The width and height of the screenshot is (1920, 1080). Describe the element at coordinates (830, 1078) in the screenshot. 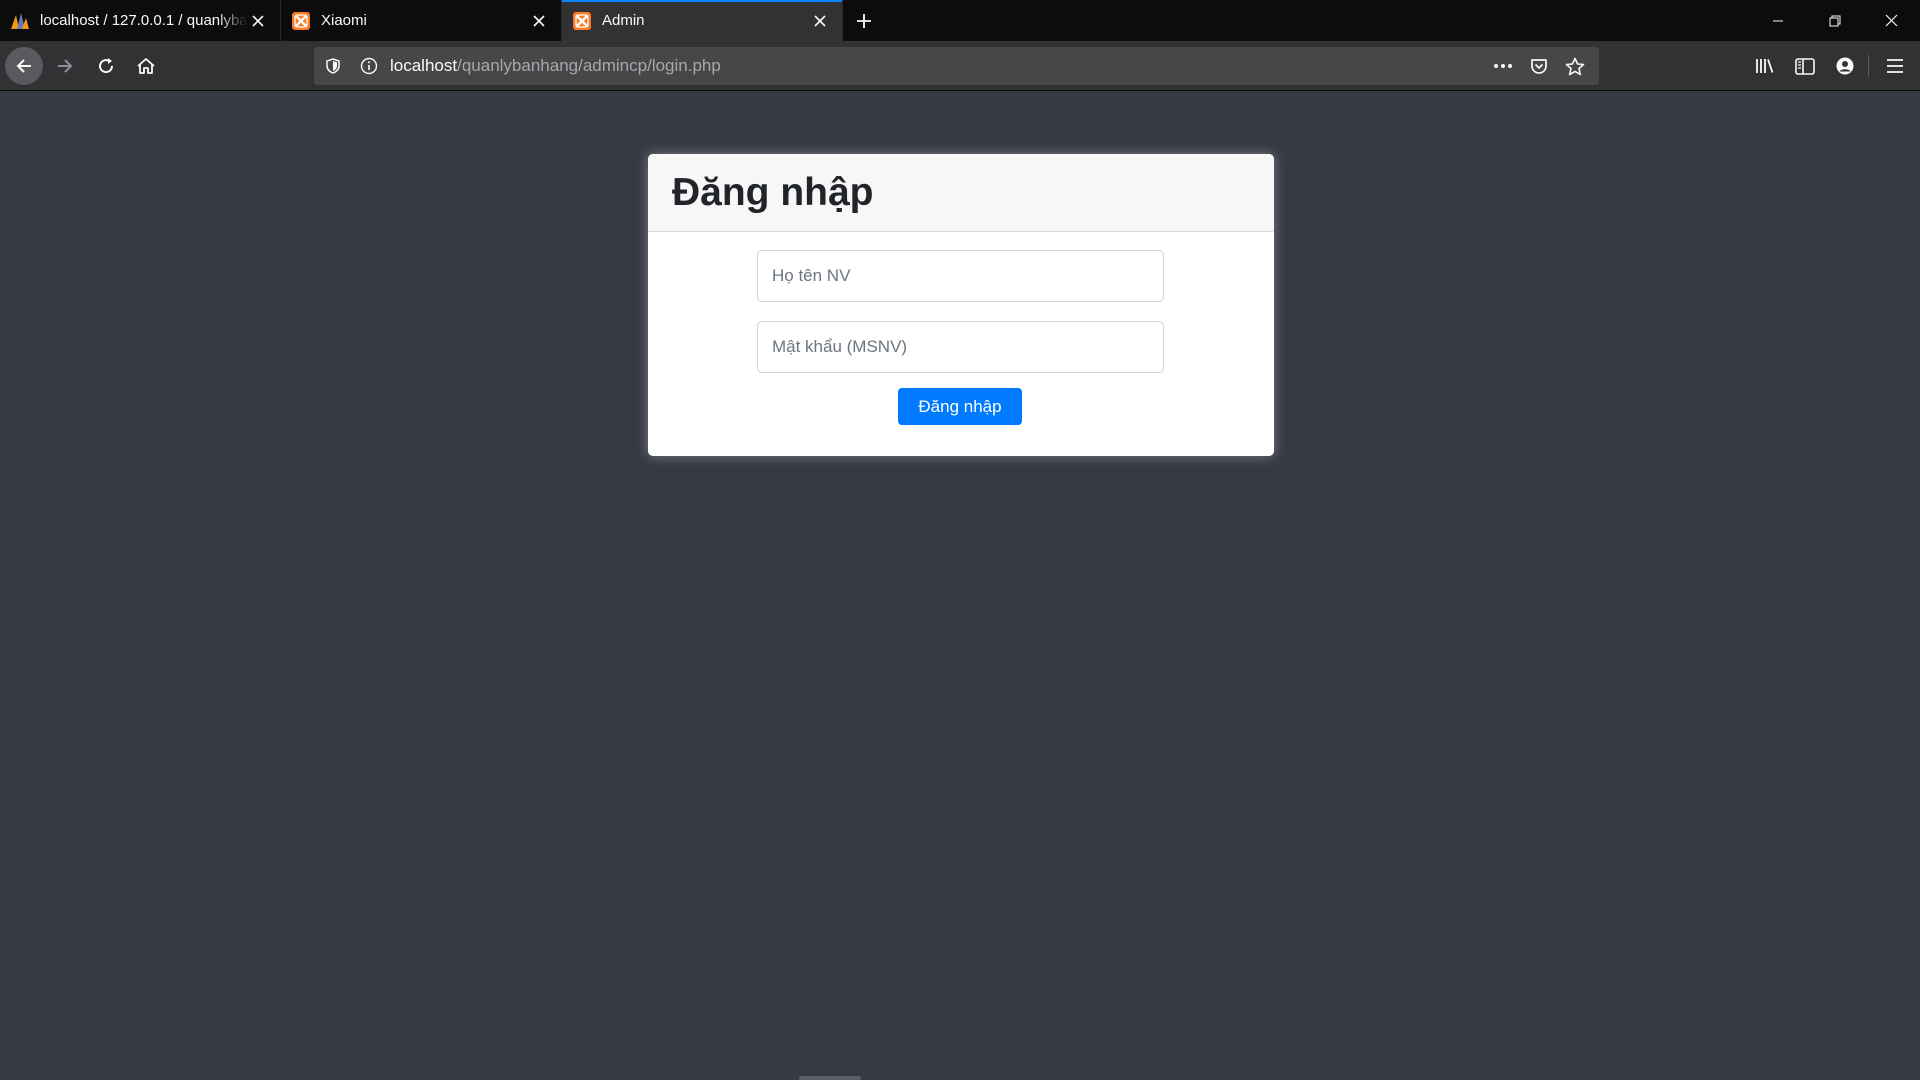

I see `scroll-indicator` at that location.